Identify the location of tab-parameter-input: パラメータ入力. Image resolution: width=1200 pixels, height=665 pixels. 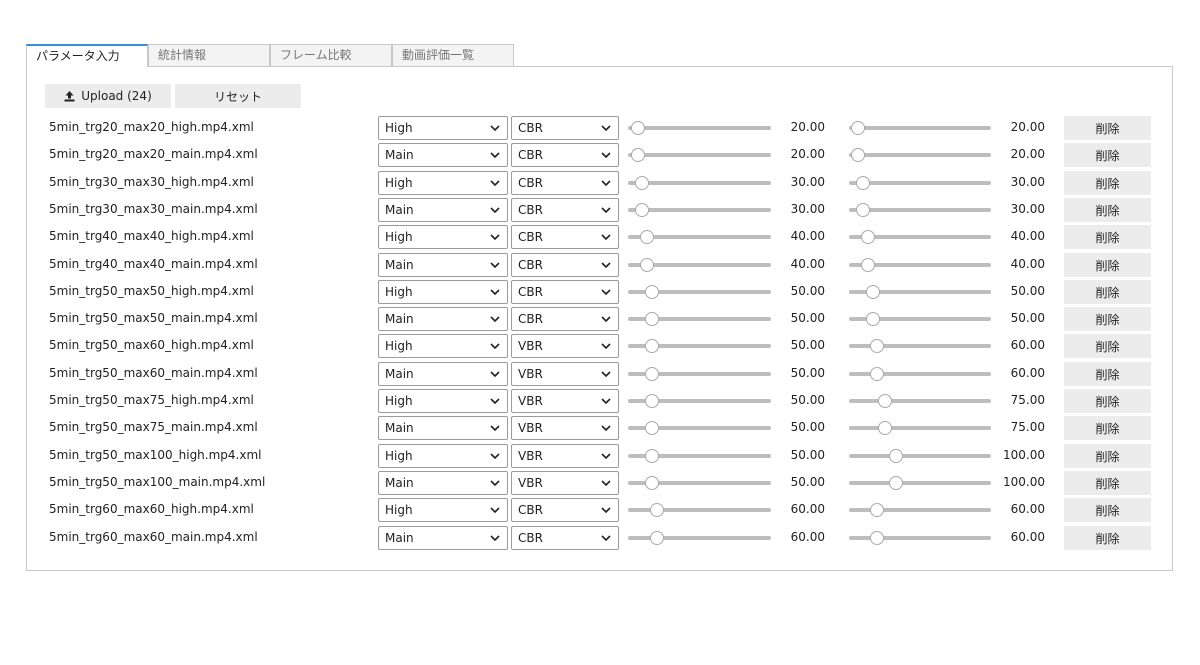
(87, 55).